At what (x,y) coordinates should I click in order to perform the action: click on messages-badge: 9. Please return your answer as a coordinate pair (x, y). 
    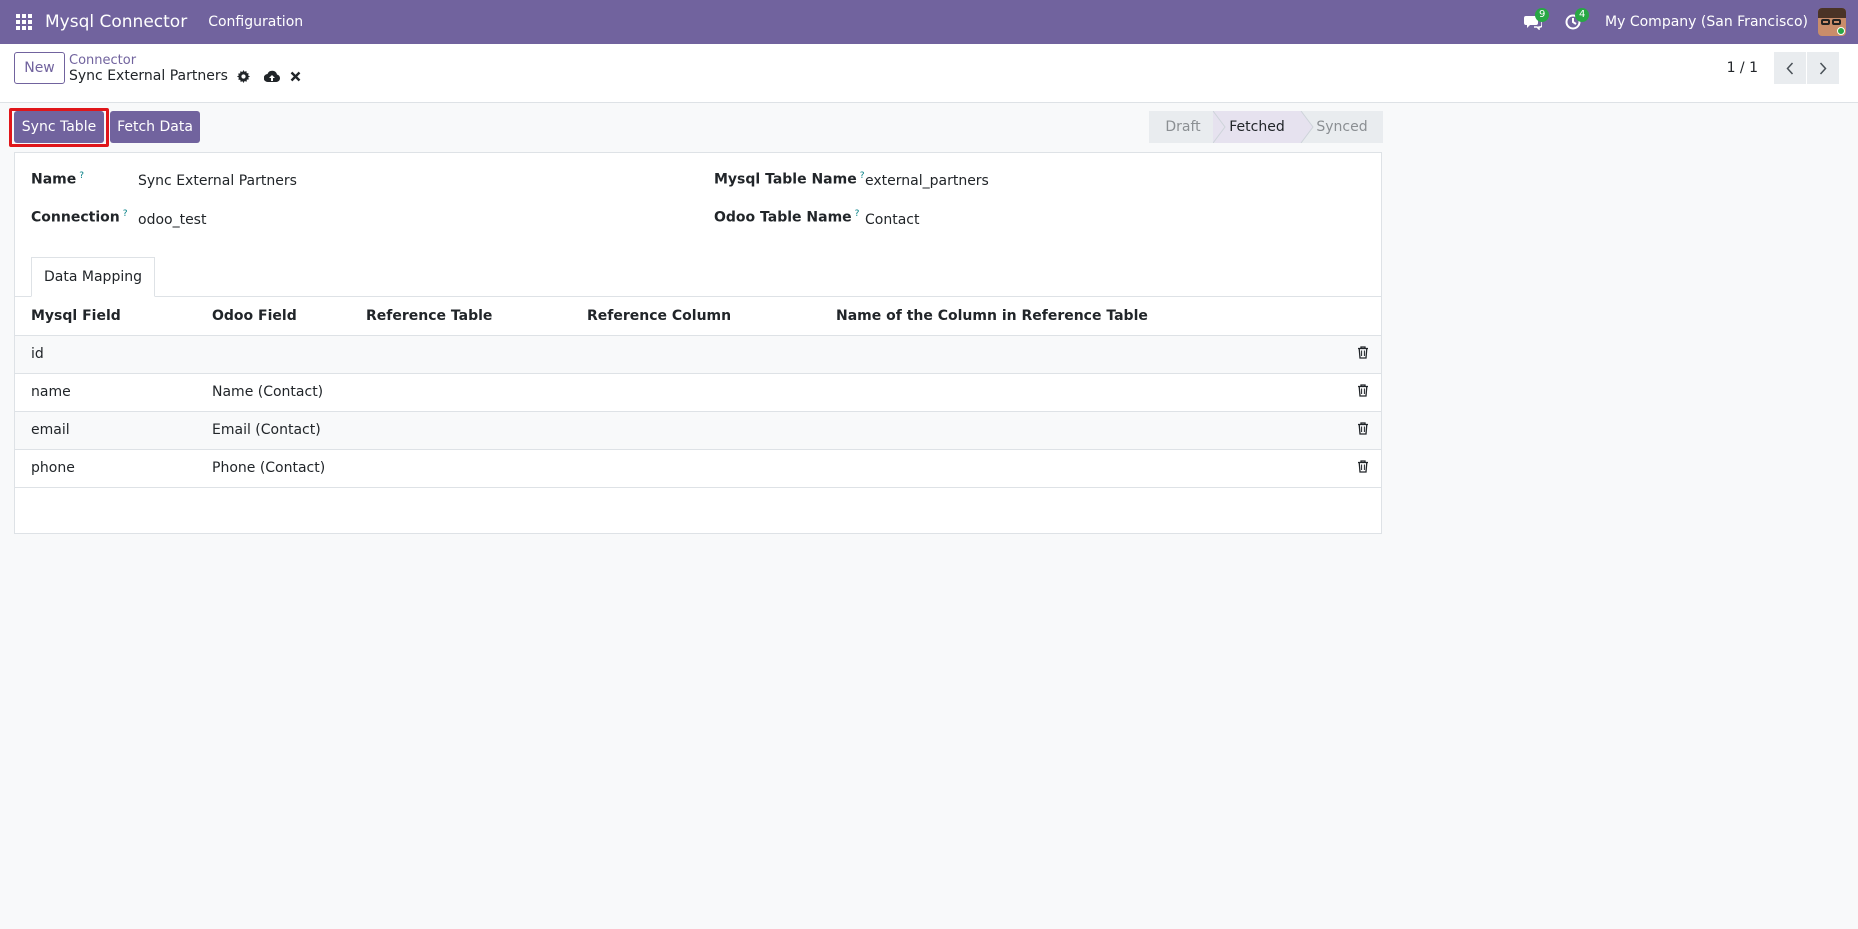
    Looking at the image, I should click on (1542, 15).